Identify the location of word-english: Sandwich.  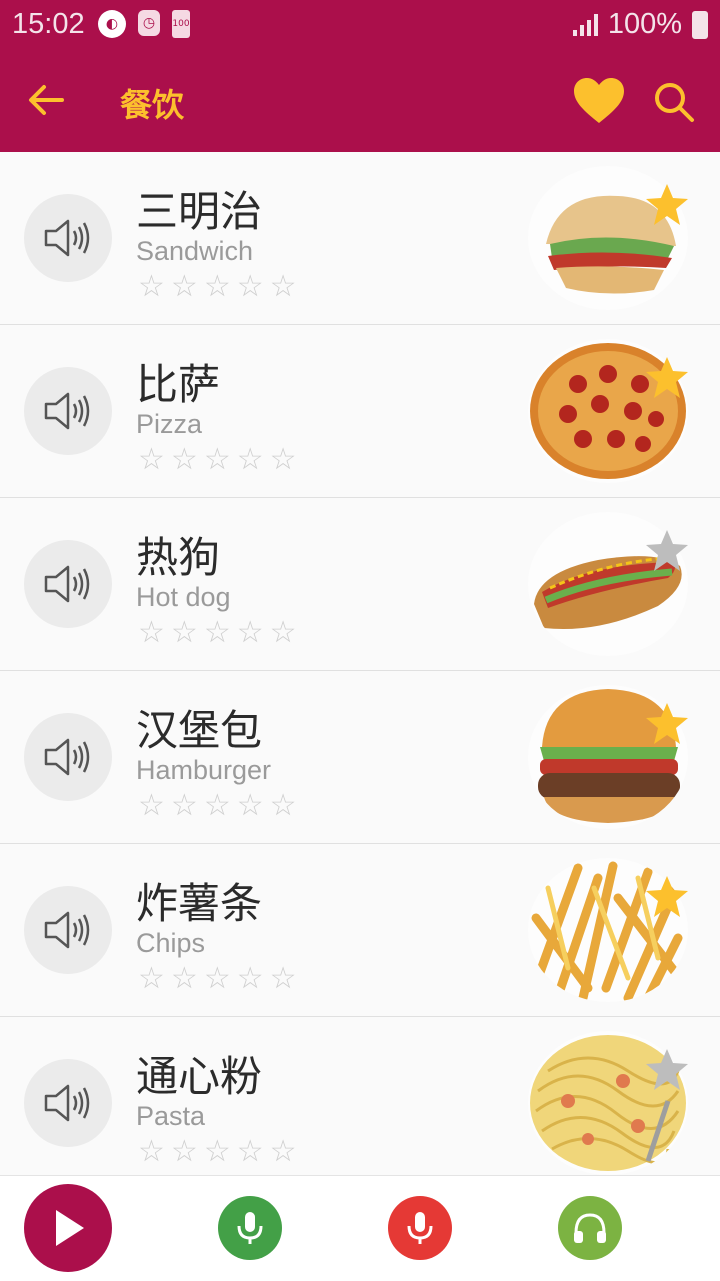
(195, 251).